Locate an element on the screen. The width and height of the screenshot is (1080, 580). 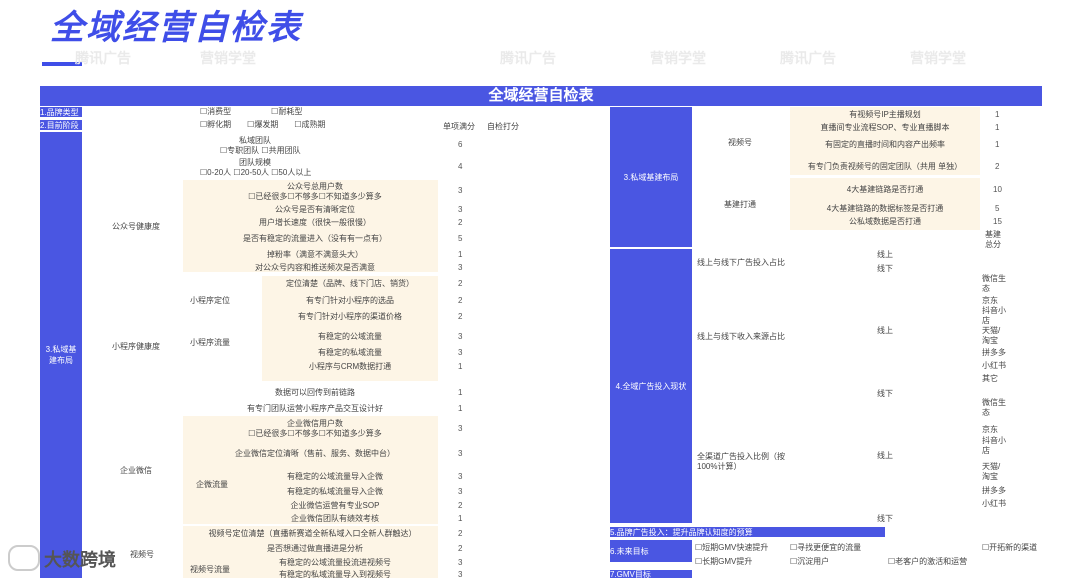
goal-short-term: ☐短期GMV快速提升 is located at coordinates (731, 548).